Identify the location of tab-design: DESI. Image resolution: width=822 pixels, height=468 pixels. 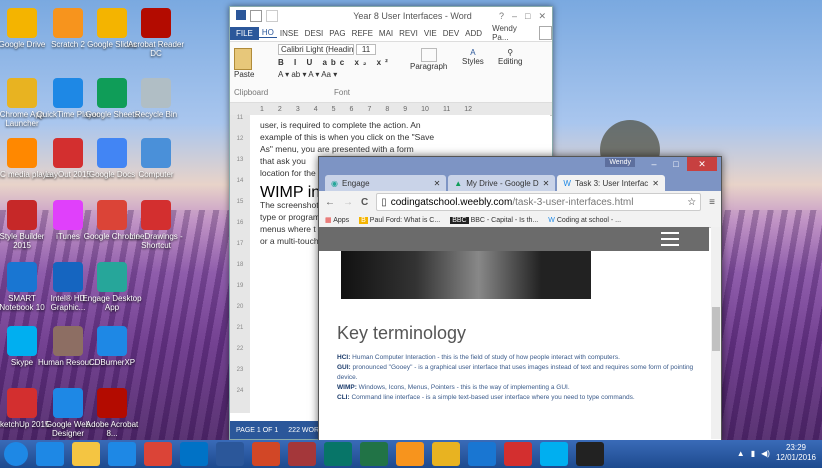
(314, 33).